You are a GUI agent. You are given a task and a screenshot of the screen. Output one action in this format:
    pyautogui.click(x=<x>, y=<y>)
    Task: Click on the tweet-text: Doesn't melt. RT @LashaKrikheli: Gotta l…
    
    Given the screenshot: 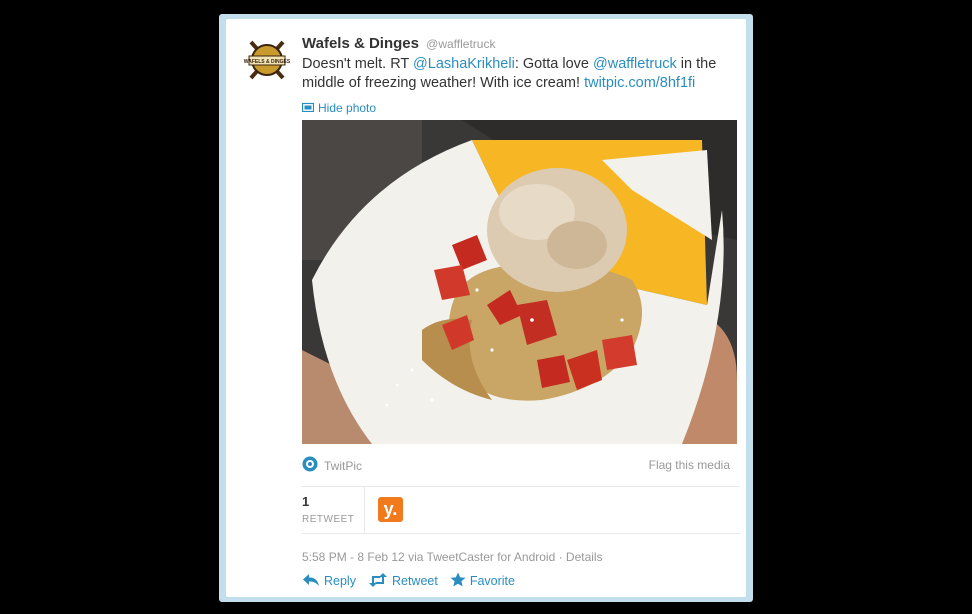 What is the action you would take?
    pyautogui.click(x=512, y=74)
    